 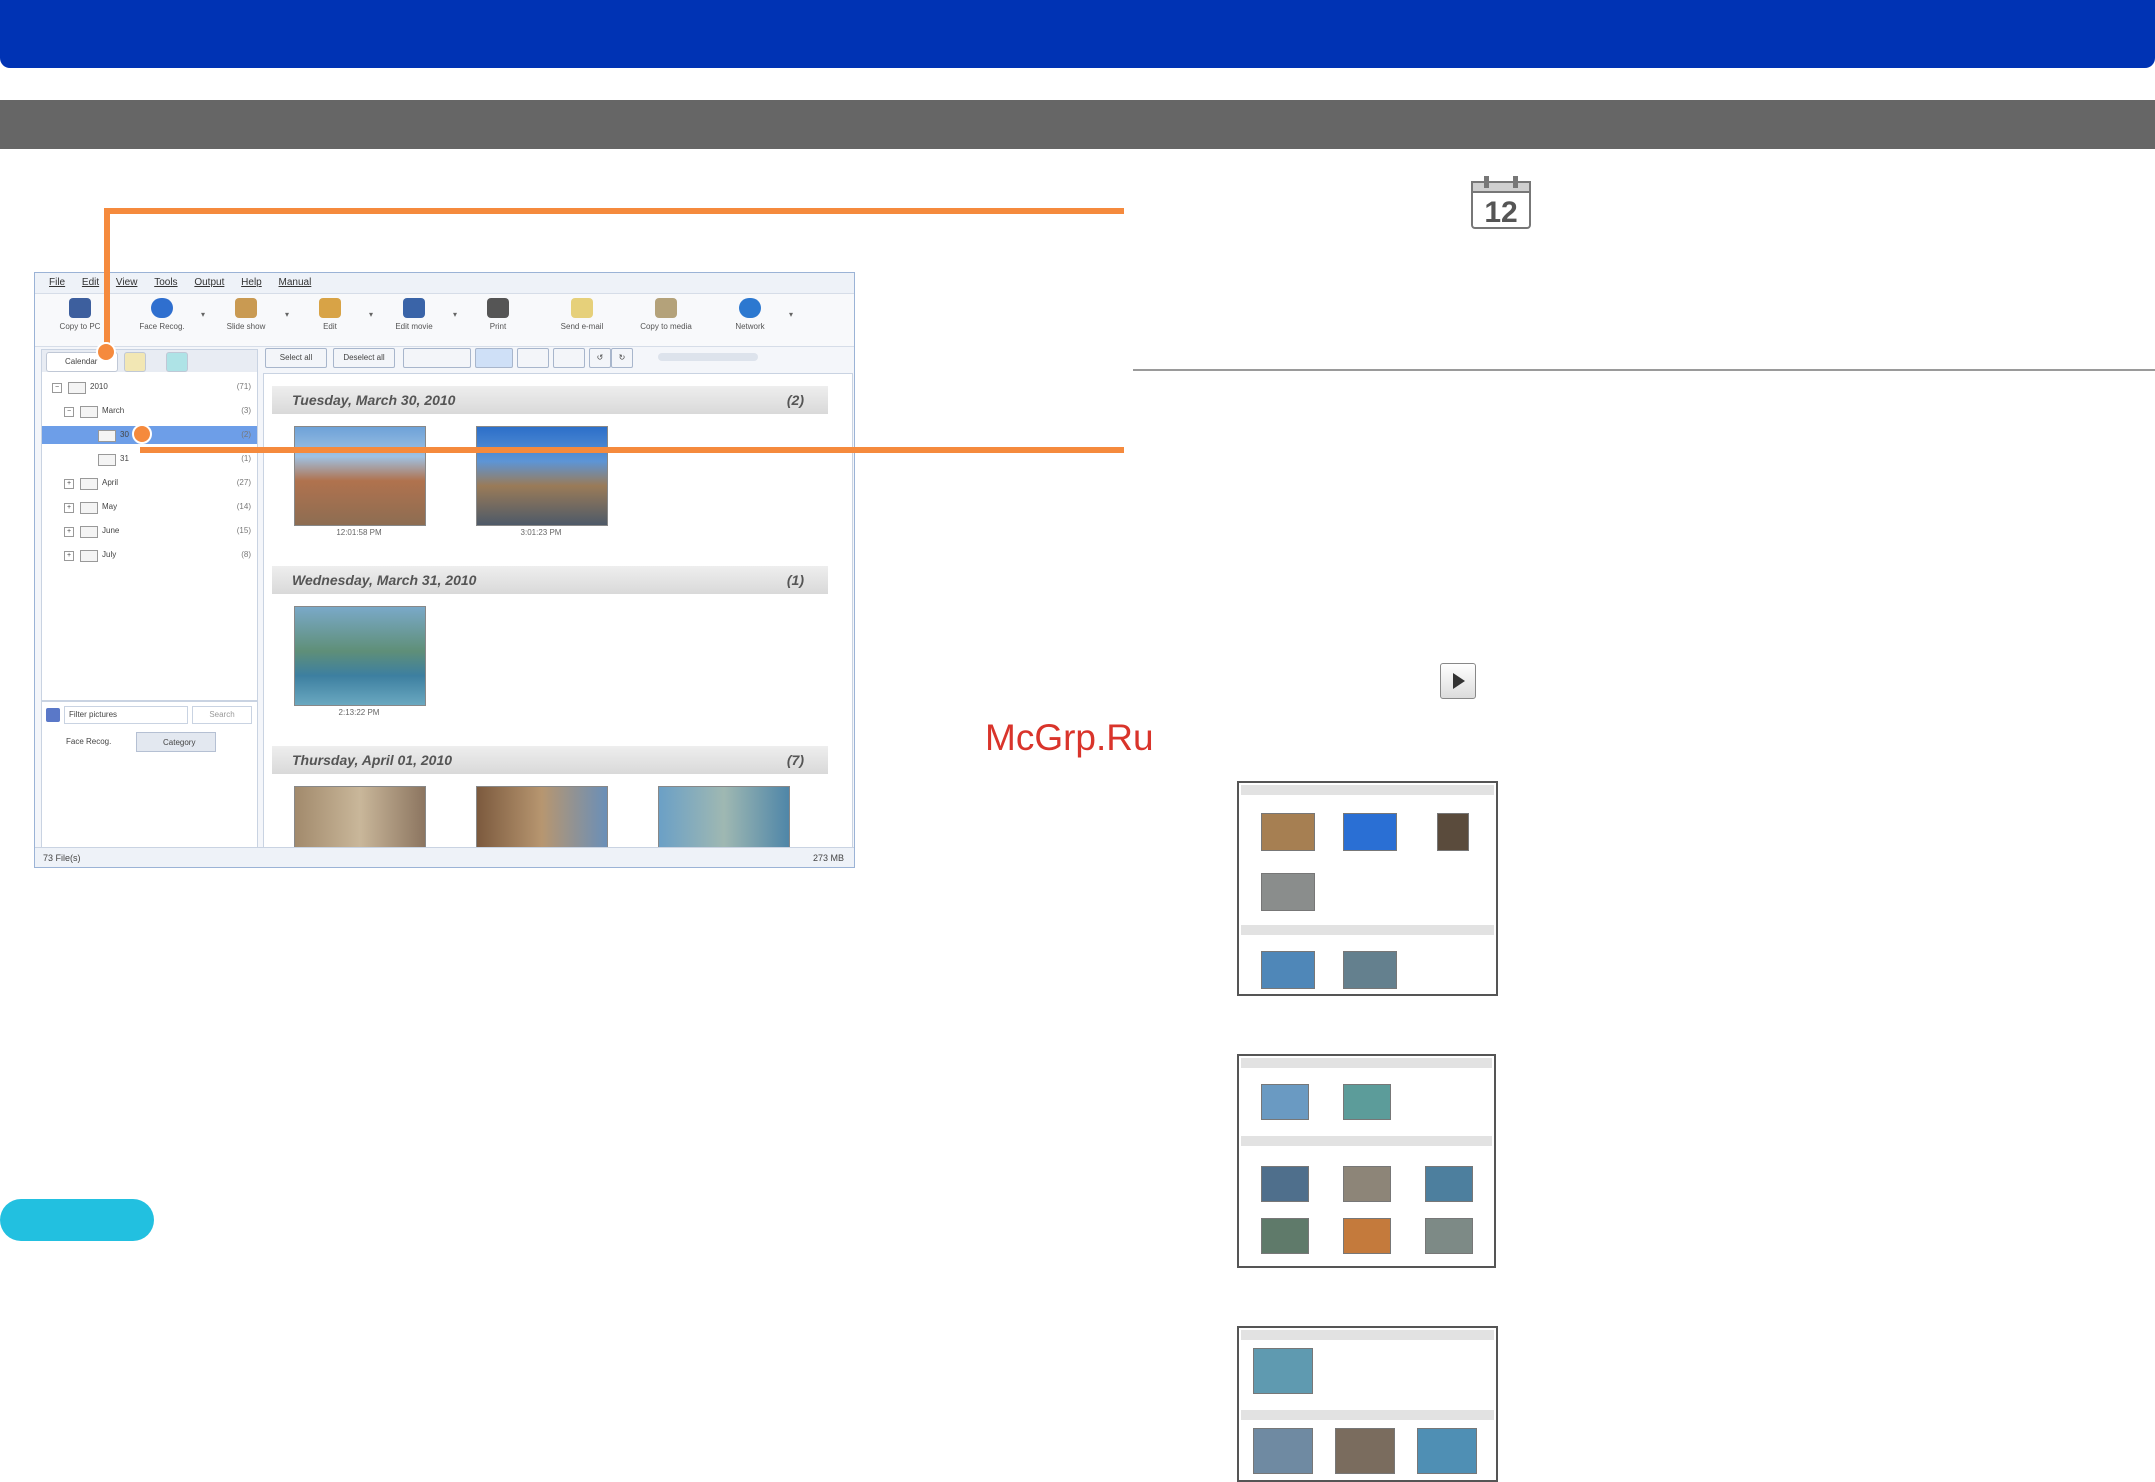 I want to click on network-button: Network, so click(x=750, y=313).